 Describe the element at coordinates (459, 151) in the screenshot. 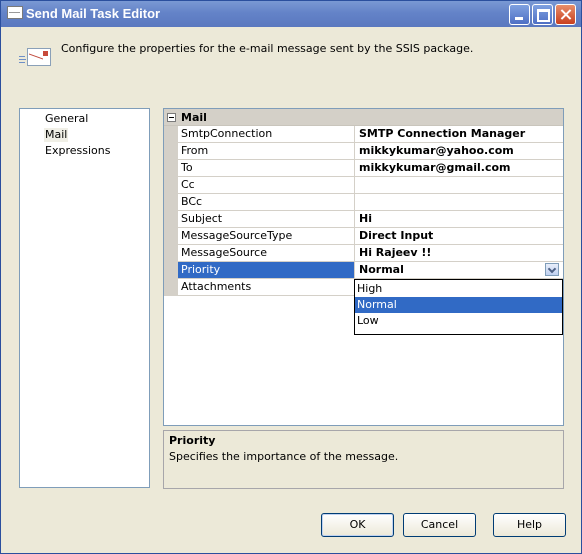

I see `property-value: mikkykumar@yahoo.com` at that location.